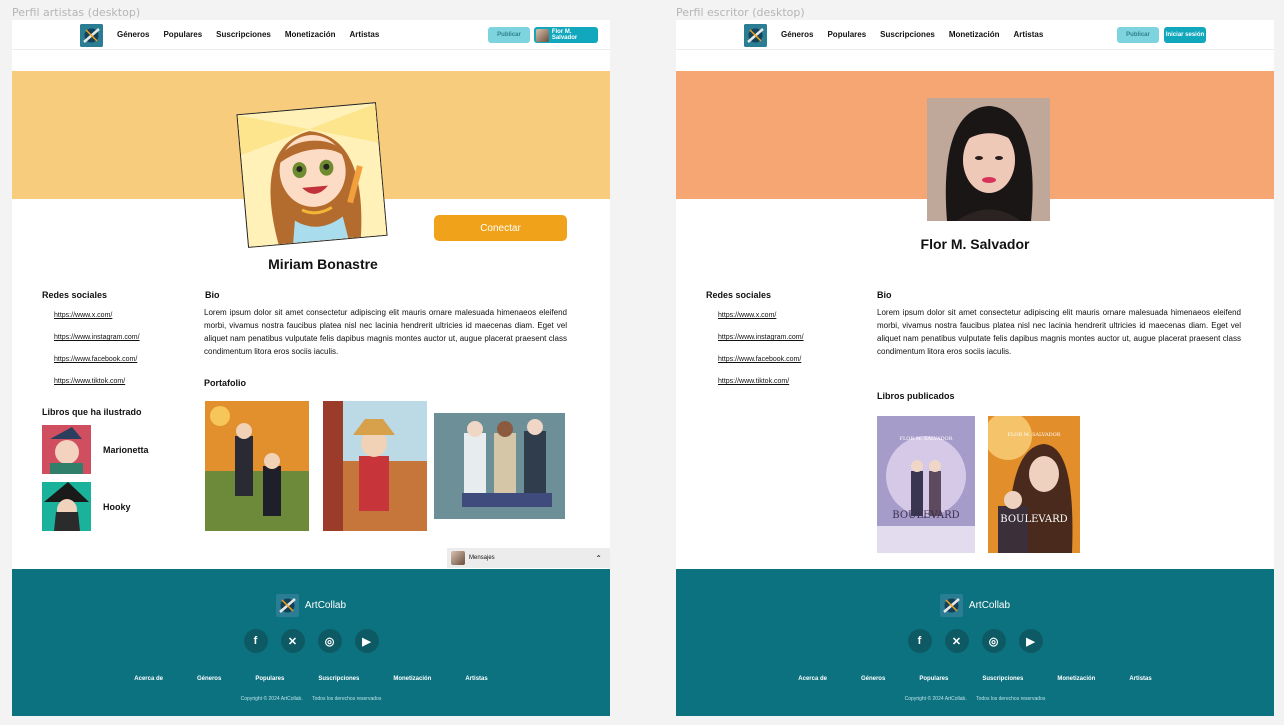  What do you see at coordinates (76, 12) in the screenshot?
I see `frame-label-artist: Perfil artistas (desktop)` at bounding box center [76, 12].